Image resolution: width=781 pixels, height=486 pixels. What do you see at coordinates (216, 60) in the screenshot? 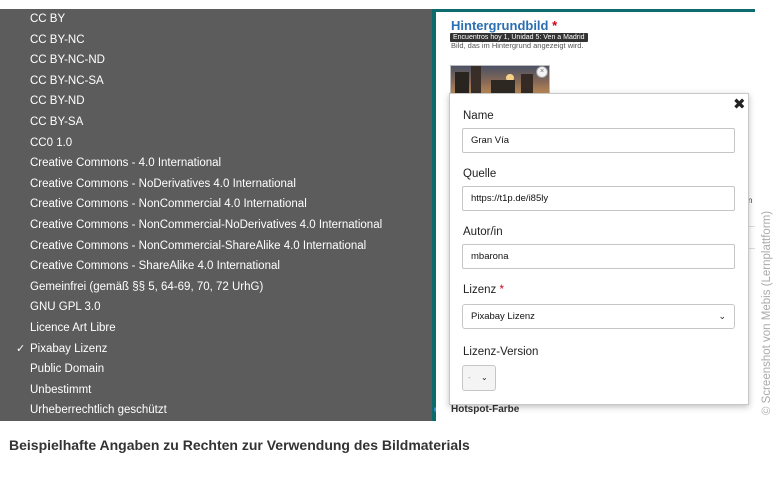
I see `license-option: CC BY-NC-ND` at bounding box center [216, 60].